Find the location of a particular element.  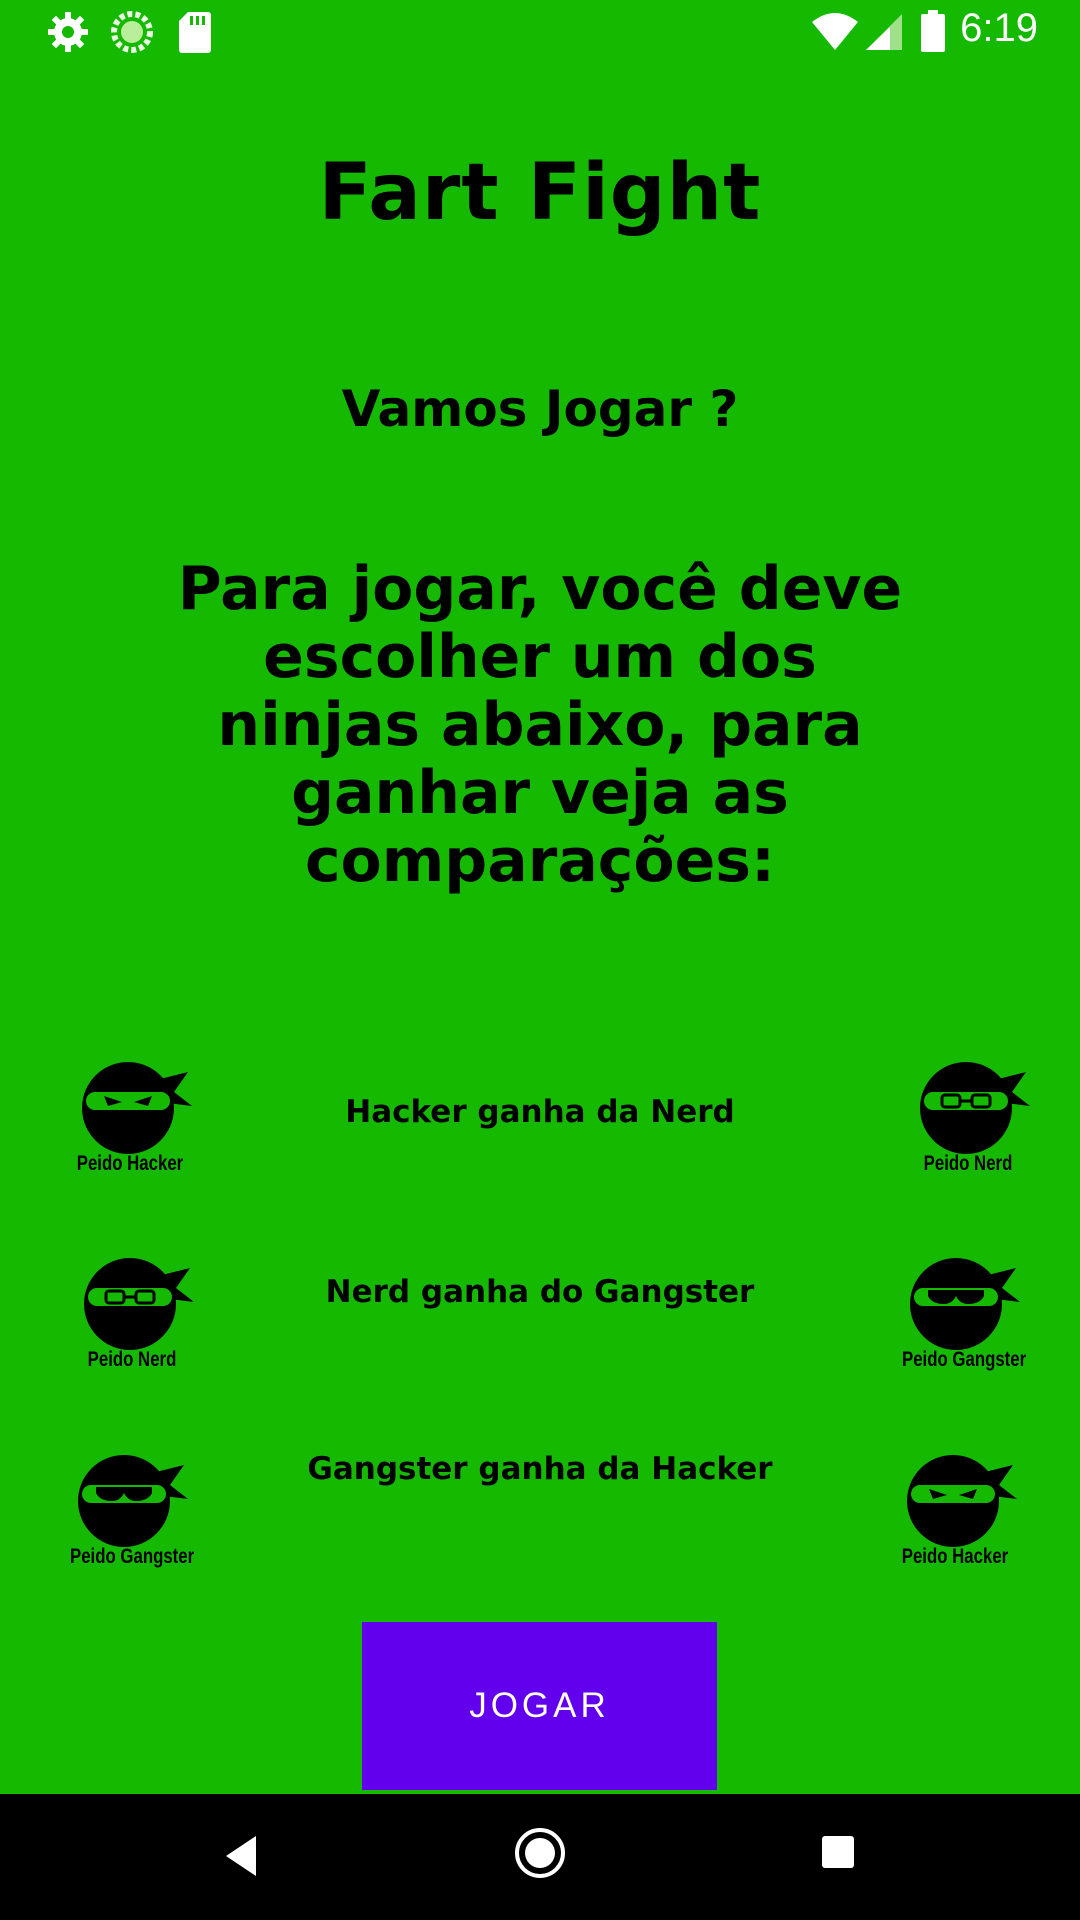

ninja-nerd-left: Peido Nerd is located at coordinates (132, 1316).